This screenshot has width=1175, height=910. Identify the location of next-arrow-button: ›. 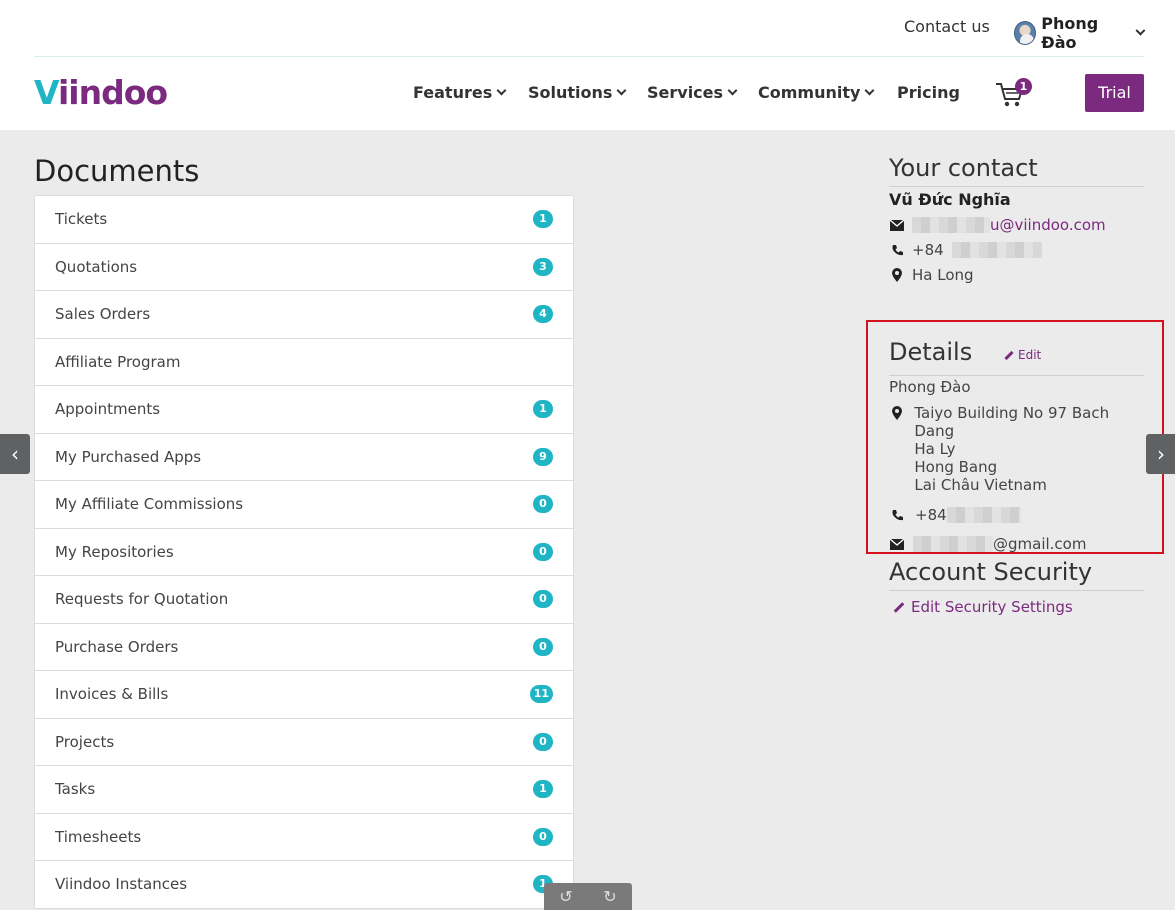
(1160, 454).